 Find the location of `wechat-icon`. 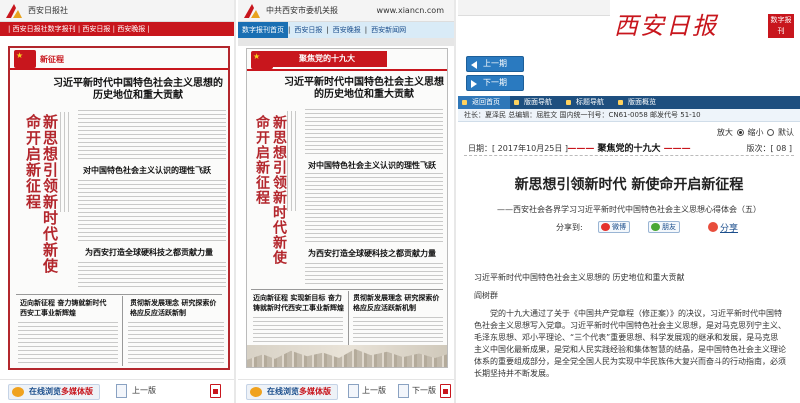

wechat-icon is located at coordinates (655, 227).